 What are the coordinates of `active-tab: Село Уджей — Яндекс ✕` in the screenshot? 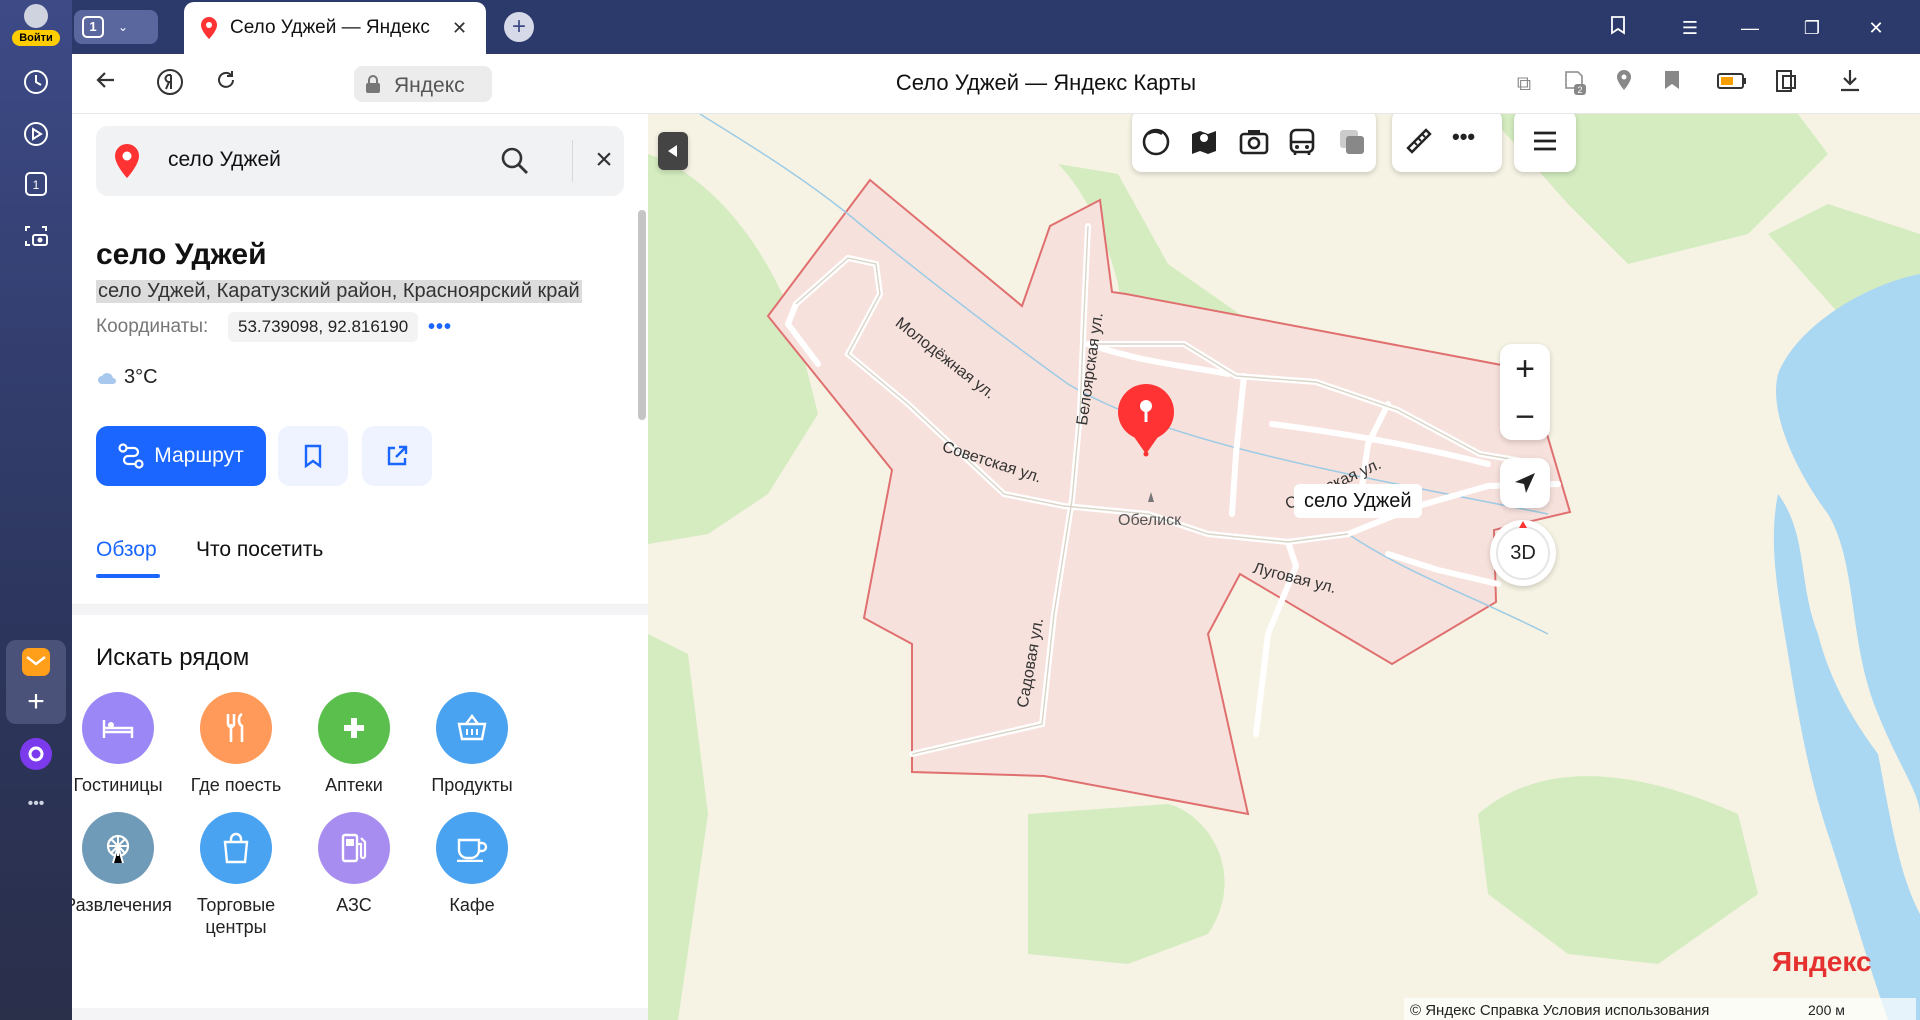 It's located at (335, 28).